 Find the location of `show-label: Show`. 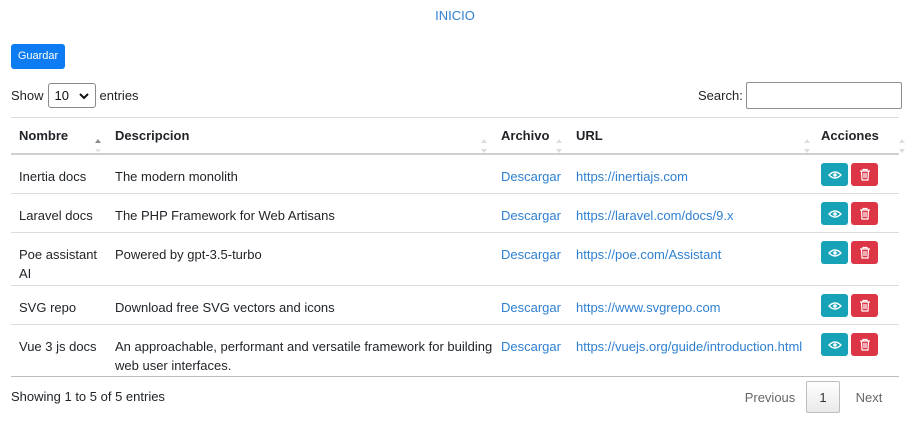

show-label: Show is located at coordinates (27, 95).